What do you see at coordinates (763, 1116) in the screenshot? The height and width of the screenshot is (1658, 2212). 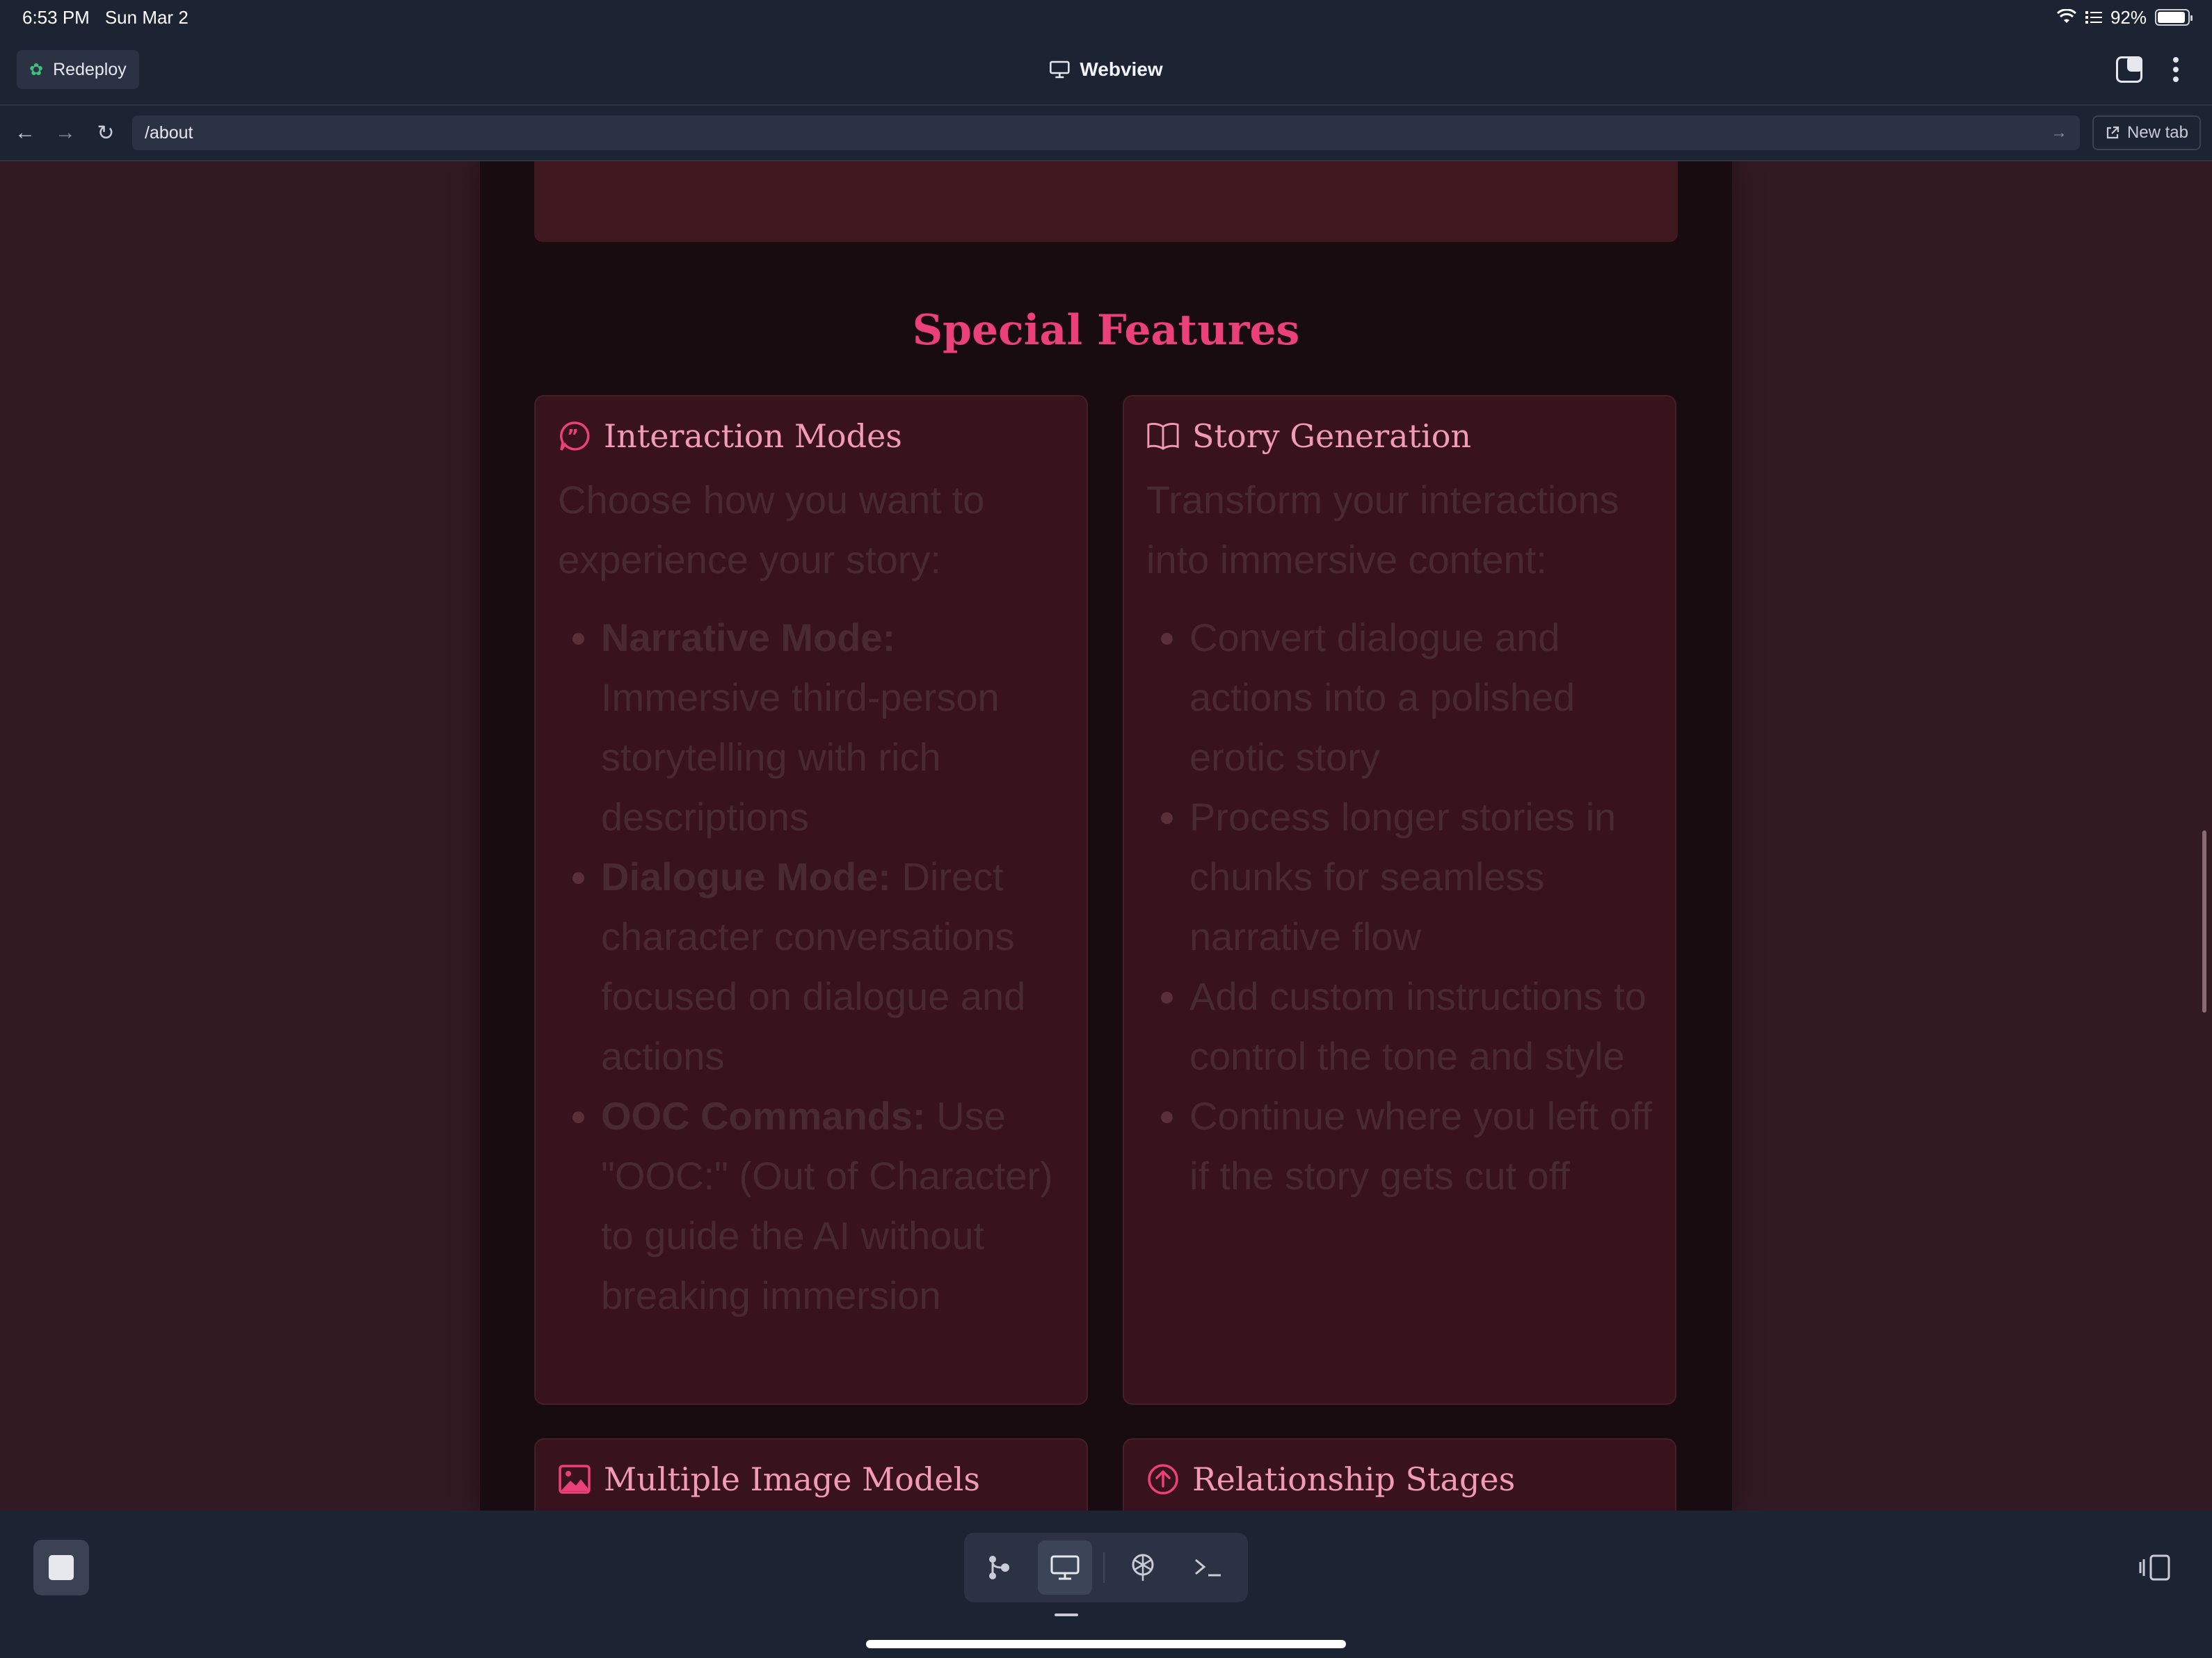 I see `item-label: OOC Commands:` at bounding box center [763, 1116].